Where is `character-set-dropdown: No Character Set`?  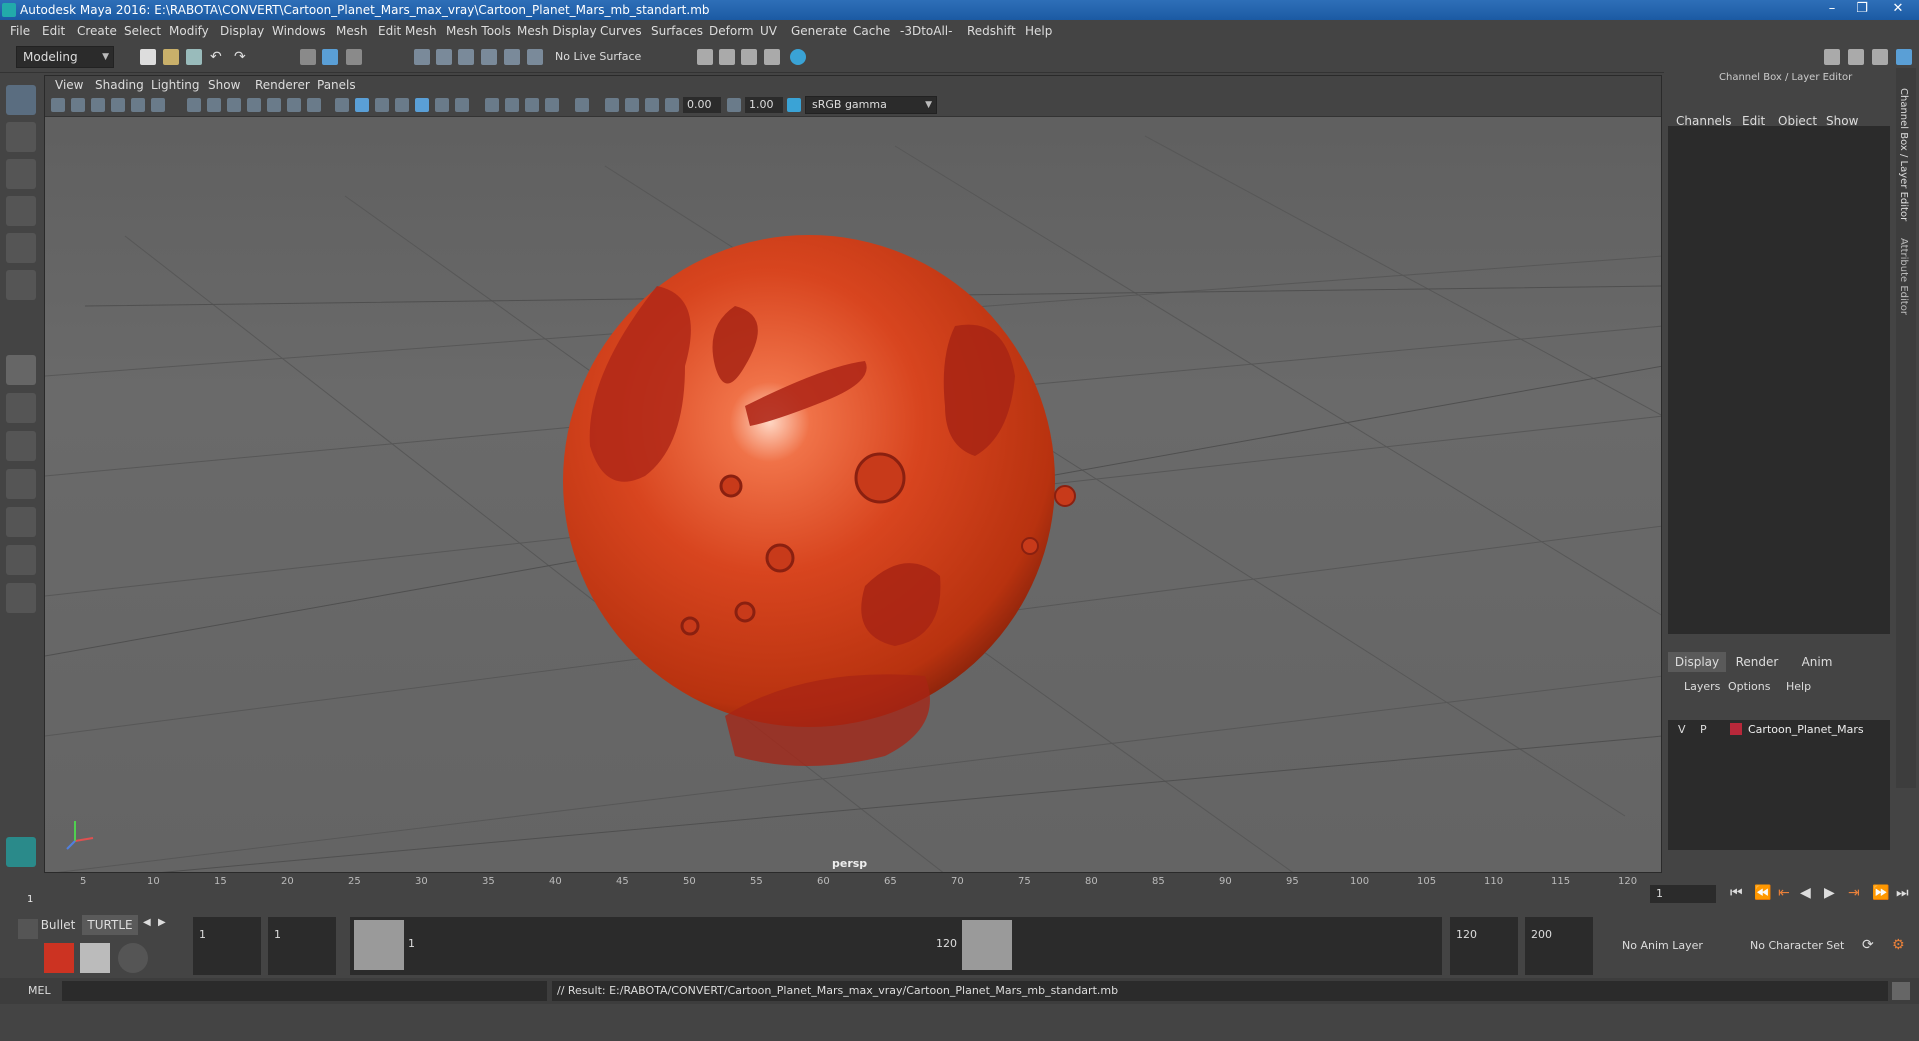
character-set-dropdown: No Character Set is located at coordinates (1797, 945).